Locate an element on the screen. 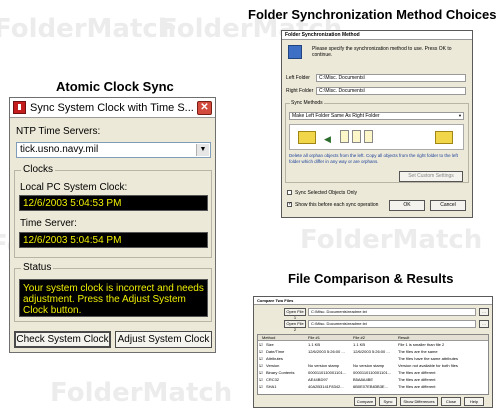  sync-diagram: ◀ is located at coordinates (376, 137).